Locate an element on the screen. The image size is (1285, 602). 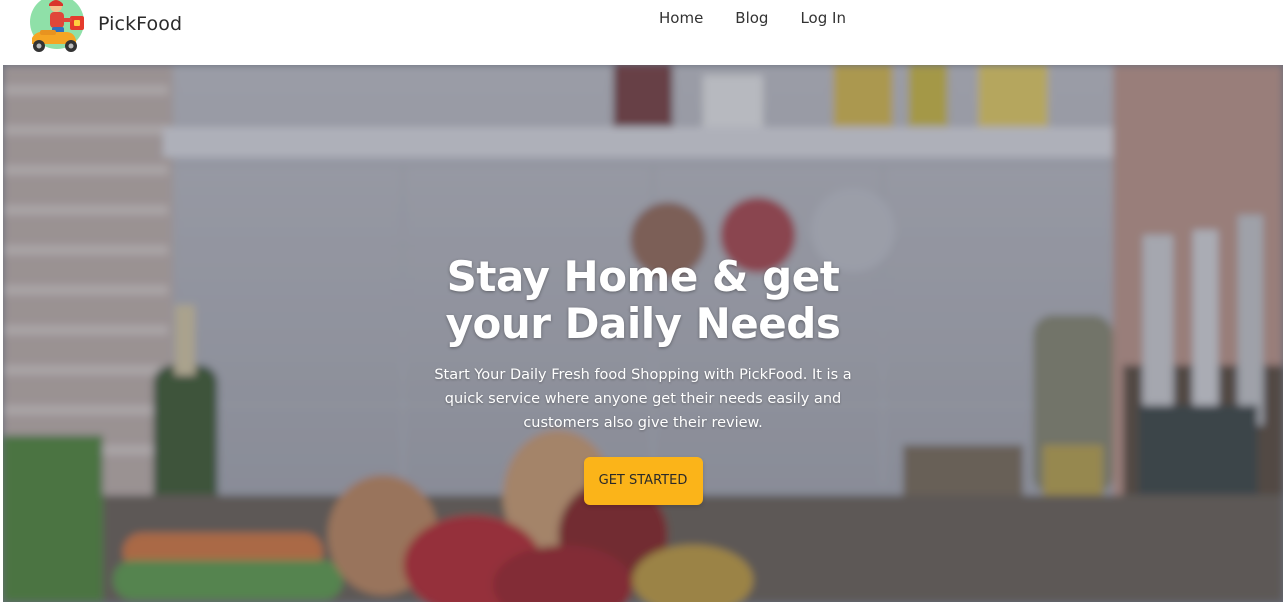
nav-menu: Home Blog Log In is located at coordinates (752, 18).